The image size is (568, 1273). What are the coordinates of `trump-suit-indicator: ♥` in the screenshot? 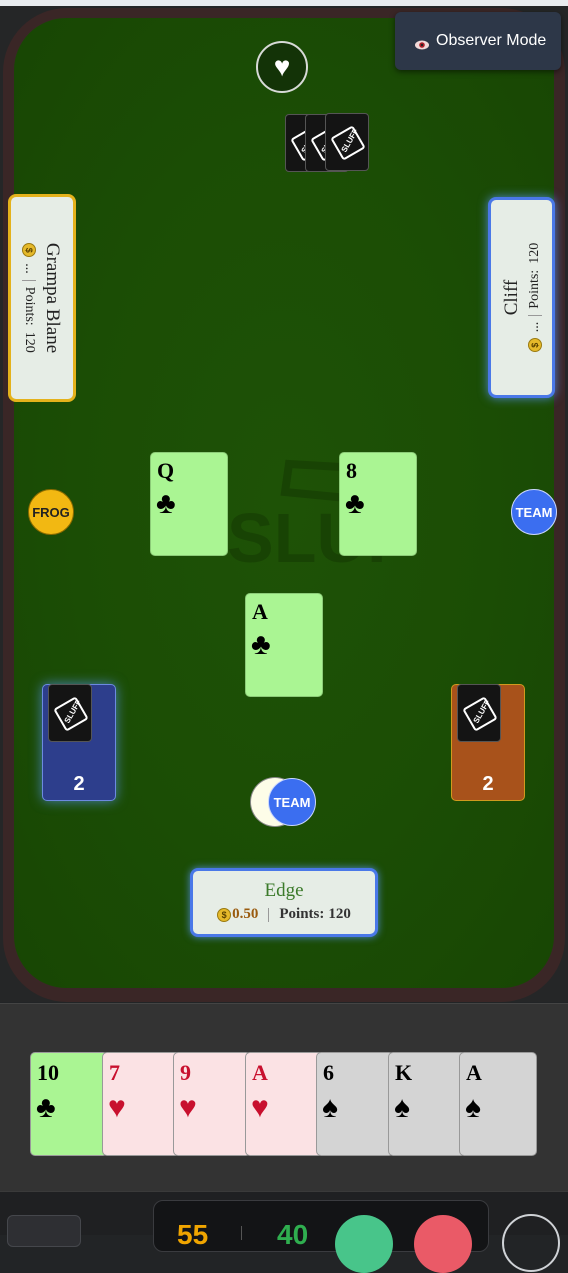 It's located at (282, 67).